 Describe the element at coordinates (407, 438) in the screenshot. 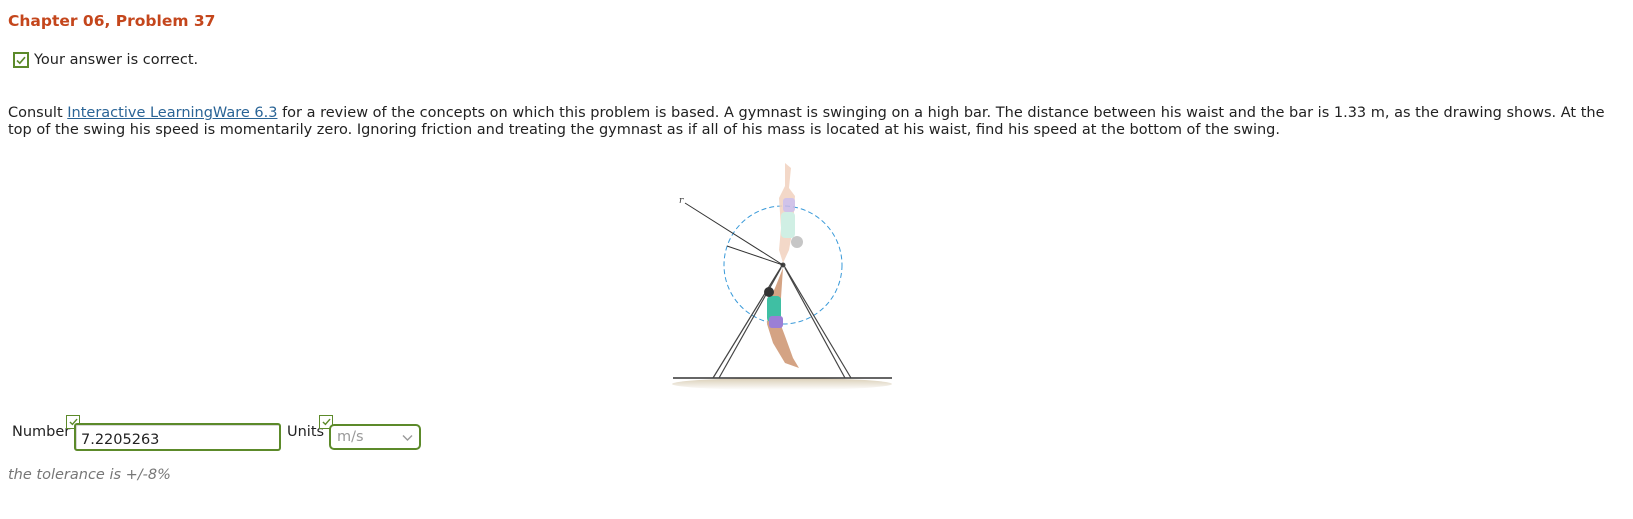

I see `chevron-down-icon` at that location.